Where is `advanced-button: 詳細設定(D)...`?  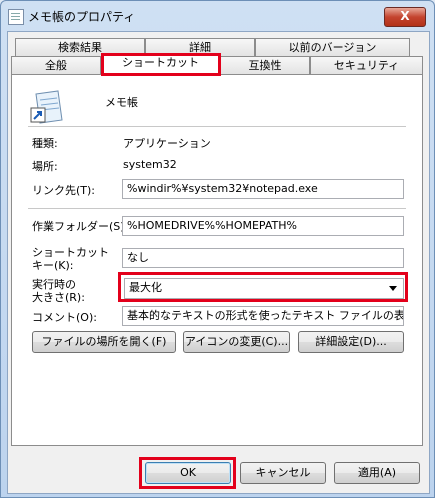 advanced-button: 詳細設定(D)... is located at coordinates (351, 342).